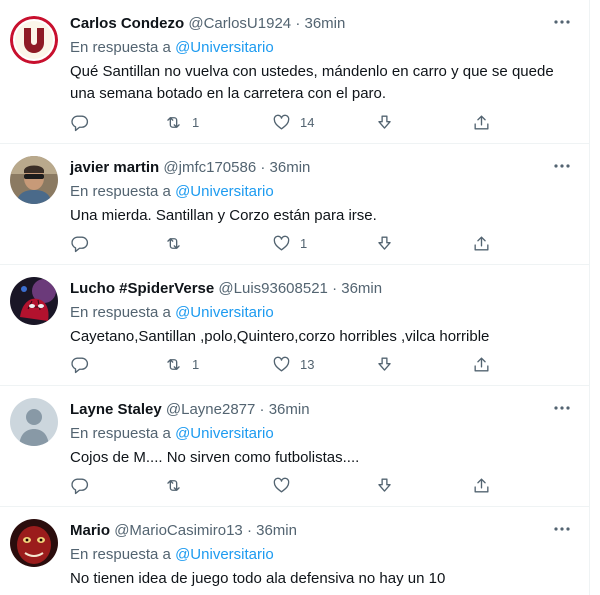 The image size is (600, 595). I want to click on tweet-header: Mario @MarioCasimiro13 · 36min, so click(310, 531).